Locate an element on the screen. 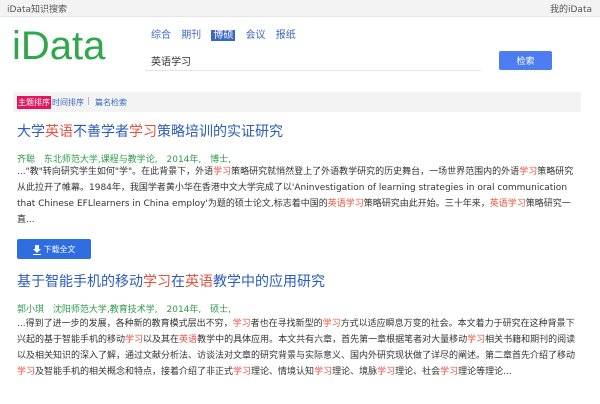 Image resolution: width=600 pixels, height=404 pixels. download-fulltext-button: 下载全文 is located at coordinates (54, 249).